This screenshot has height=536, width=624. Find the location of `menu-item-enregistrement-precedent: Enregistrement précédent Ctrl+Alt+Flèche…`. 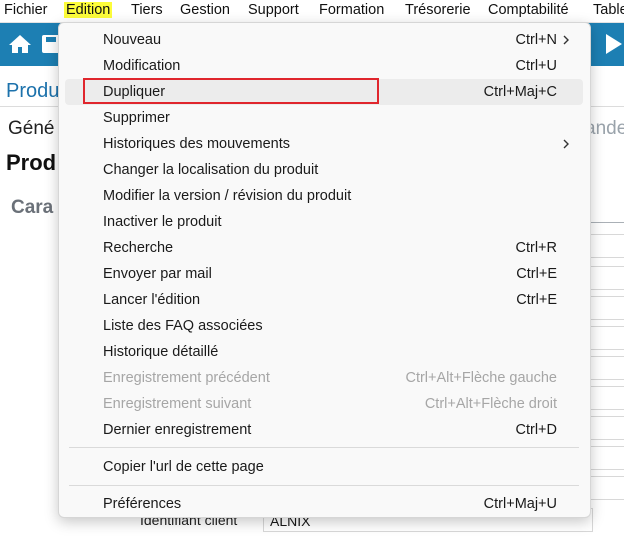

menu-item-enregistrement-precedent: Enregistrement précédent Ctrl+Alt+Flèche… is located at coordinates (324, 378).